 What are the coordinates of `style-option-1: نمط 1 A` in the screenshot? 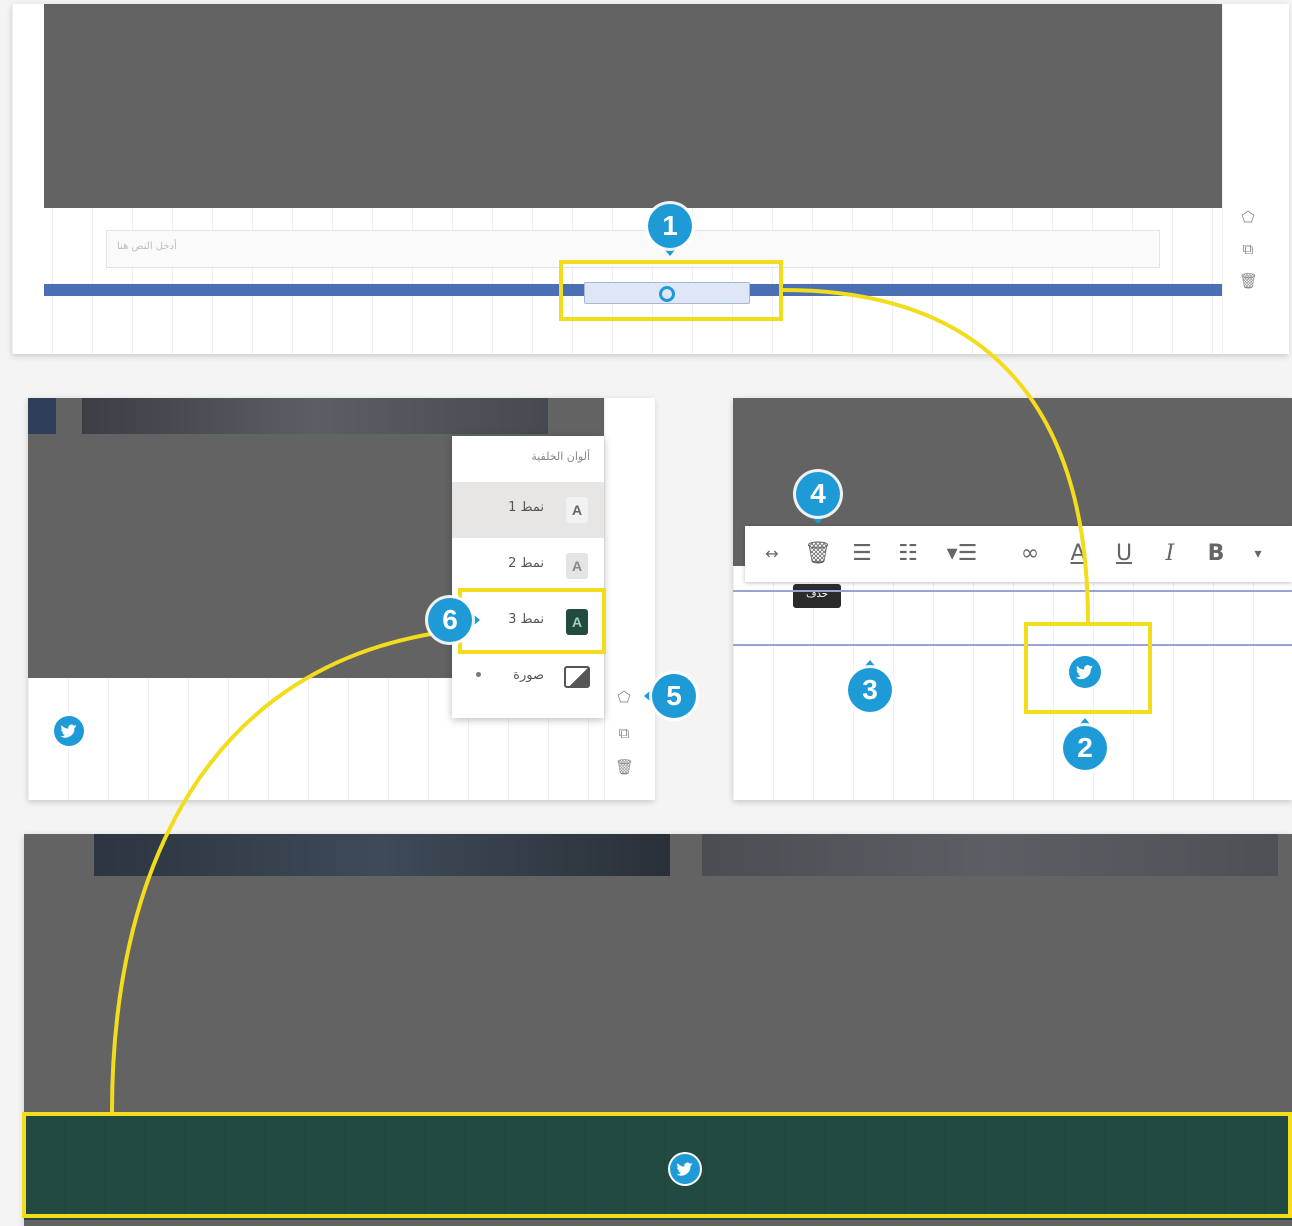 It's located at (528, 510).